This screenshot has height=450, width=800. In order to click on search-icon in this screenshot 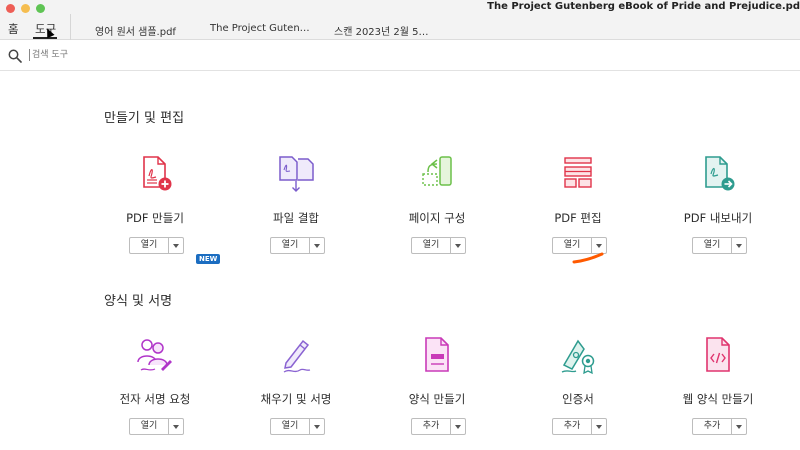, I will do `click(15, 56)`.